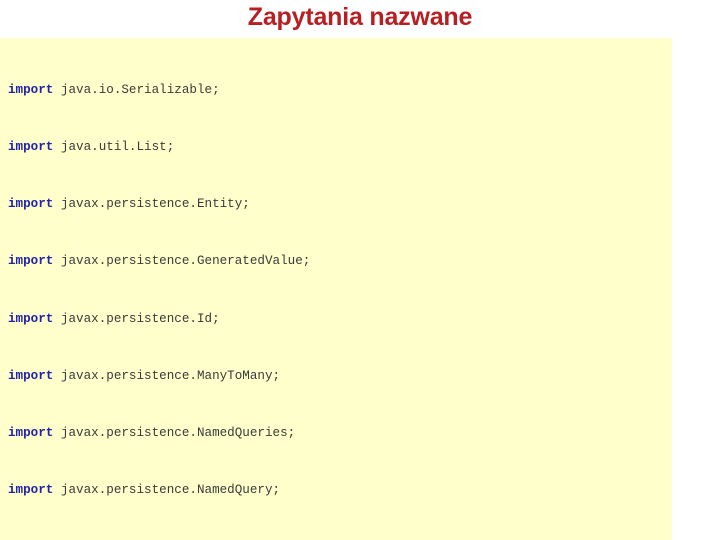  I want to click on code-line: import javax.persistence.GeneratedValue;, so click(159, 261).